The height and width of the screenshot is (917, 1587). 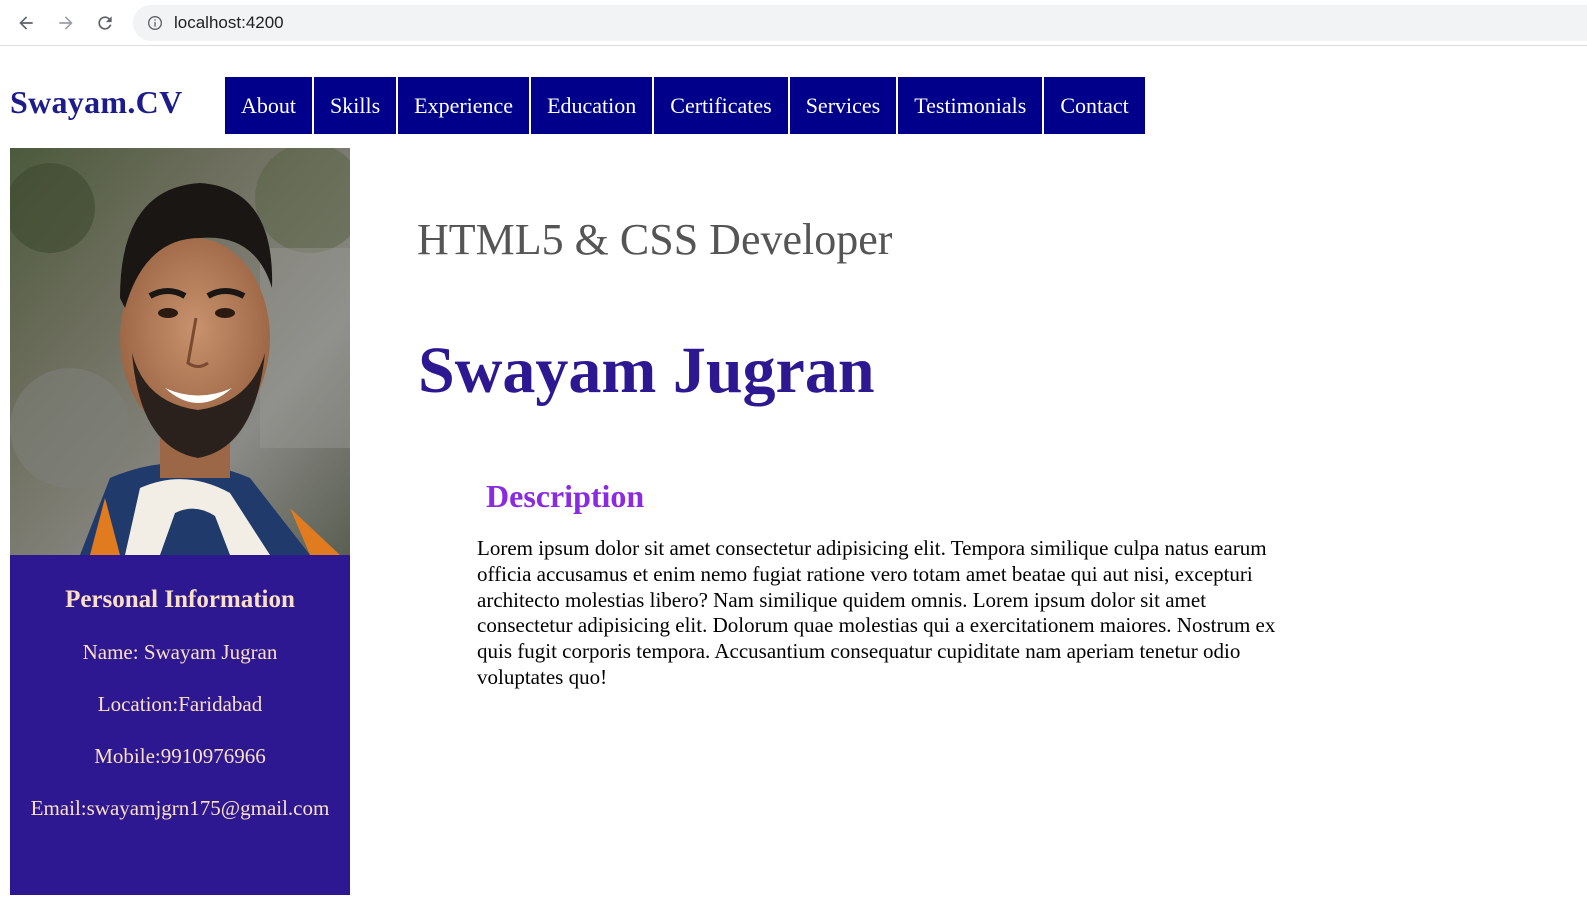 I want to click on personal-info-heading: Personal Information, so click(x=180, y=599).